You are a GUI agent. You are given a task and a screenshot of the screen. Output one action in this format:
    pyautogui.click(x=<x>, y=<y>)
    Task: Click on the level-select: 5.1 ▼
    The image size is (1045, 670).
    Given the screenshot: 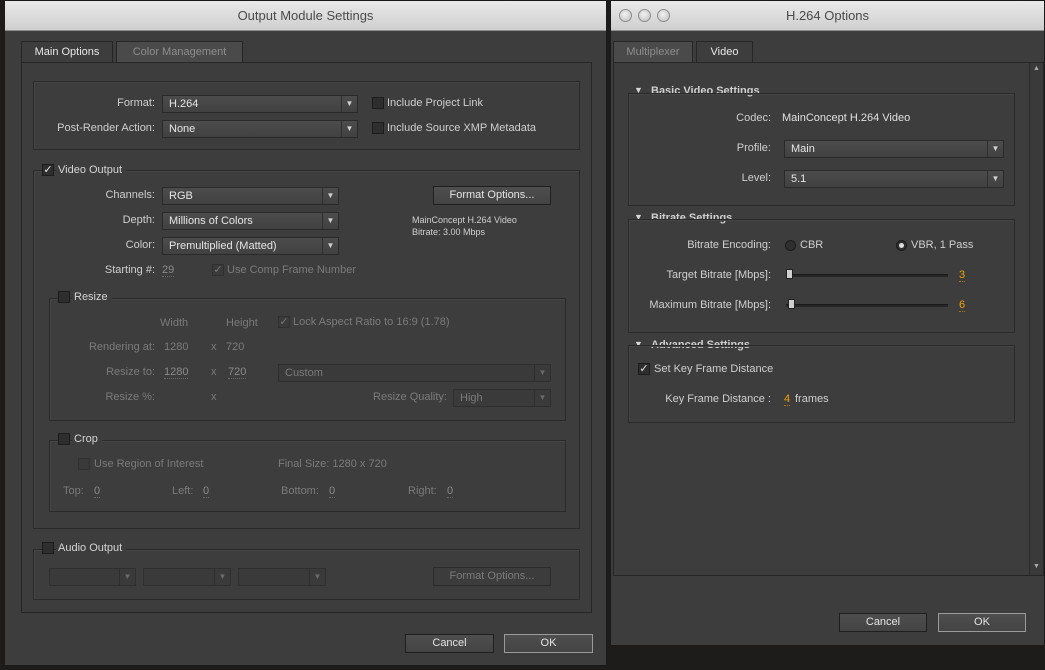 What is the action you would take?
    pyautogui.click(x=894, y=179)
    